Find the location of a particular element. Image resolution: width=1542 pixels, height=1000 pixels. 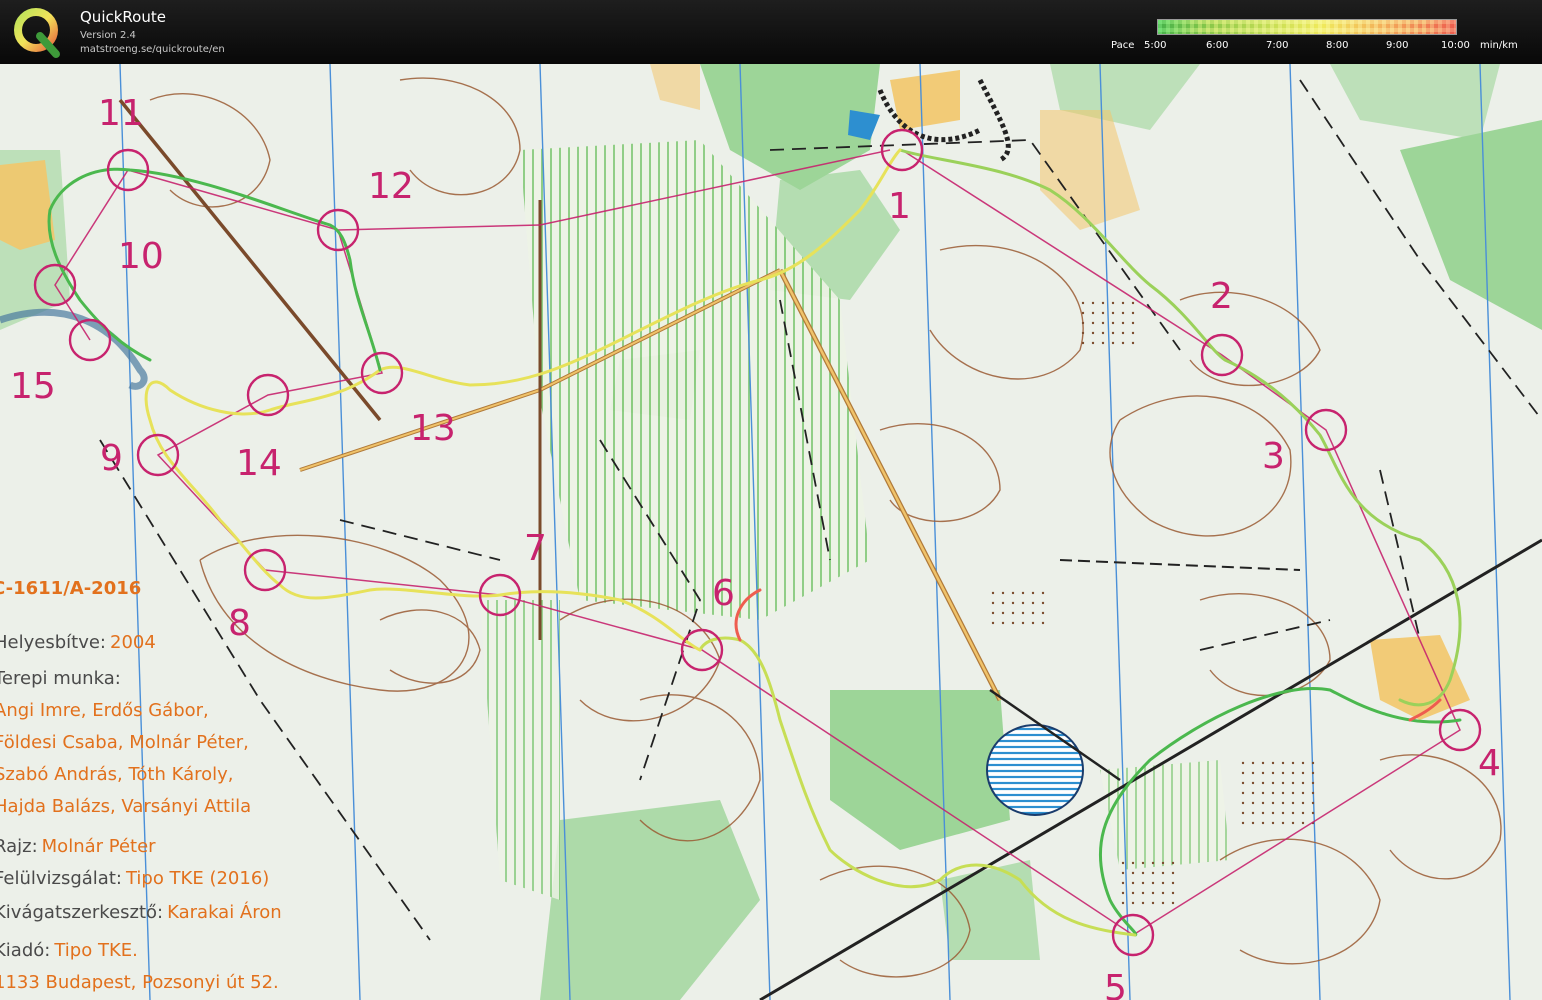

svg-text:Kivágatszerkesztő:Karakai Áron: Kivágatszerkesztő: Karakai Áron is located at coordinates (141, 912).